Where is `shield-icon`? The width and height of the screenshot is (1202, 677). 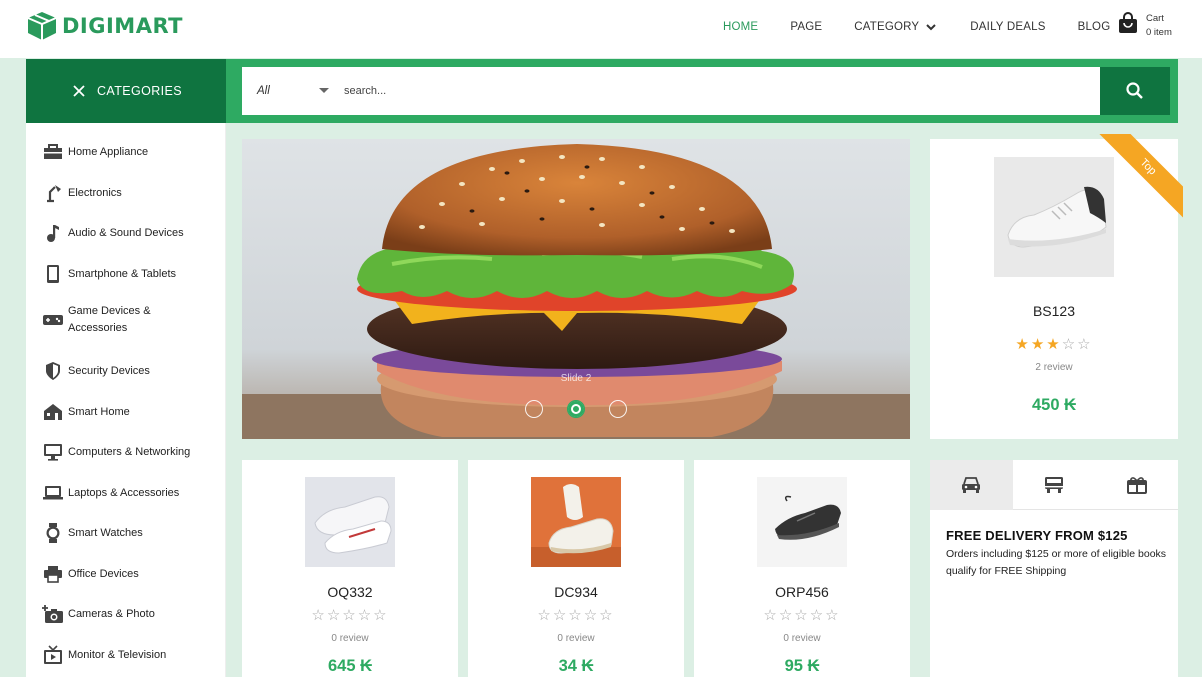 shield-icon is located at coordinates (53, 371).